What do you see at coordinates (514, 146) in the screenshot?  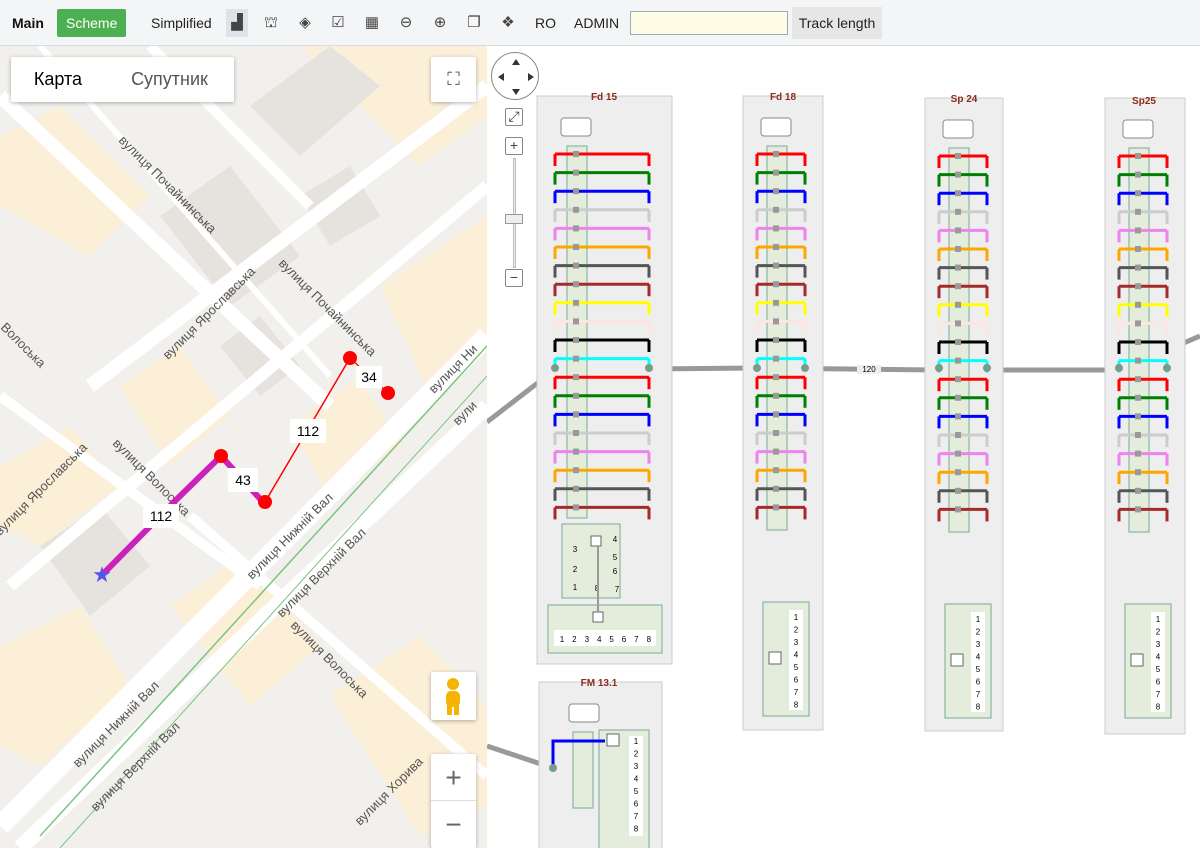 I see `scheme-zoom-in-button: +` at bounding box center [514, 146].